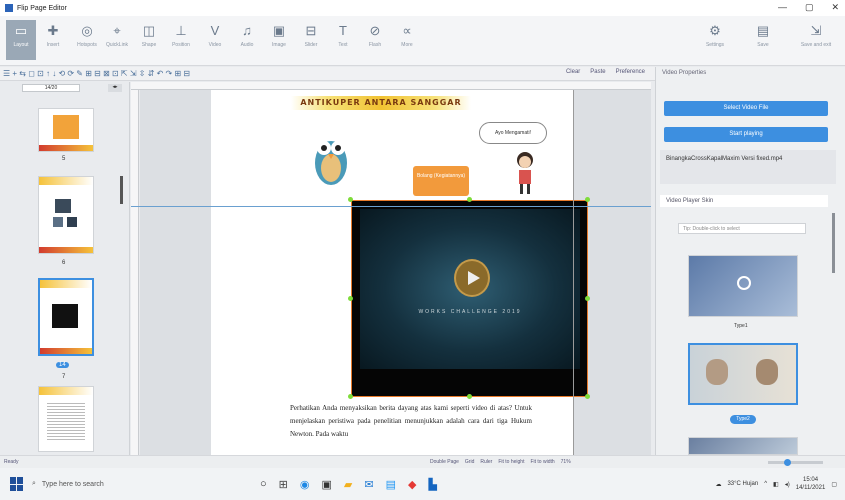  I want to click on widgets-icon: ⊞, so click(283, 484).